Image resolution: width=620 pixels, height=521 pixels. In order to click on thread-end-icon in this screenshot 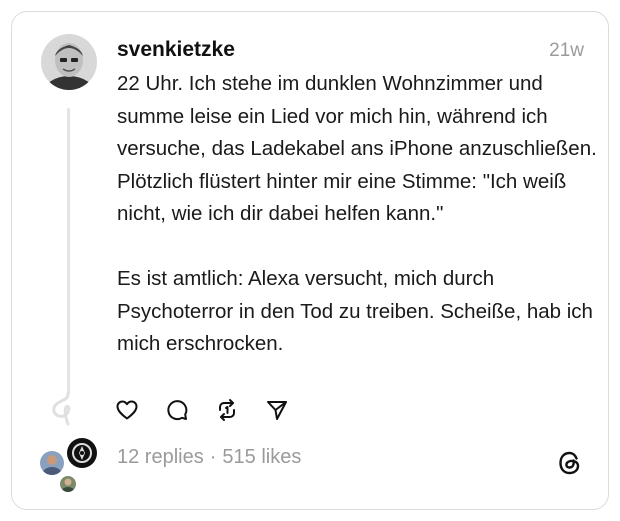, I will do `click(61, 409)`.